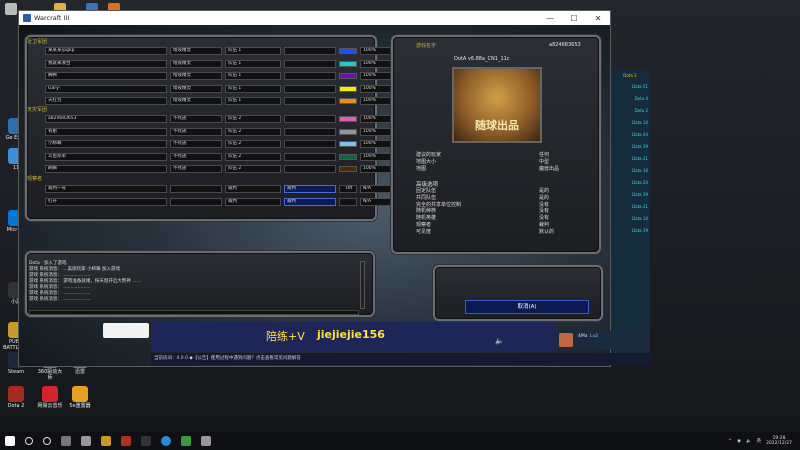  Describe the element at coordinates (739, 441) in the screenshot. I see `network-icon: ◉` at that location.